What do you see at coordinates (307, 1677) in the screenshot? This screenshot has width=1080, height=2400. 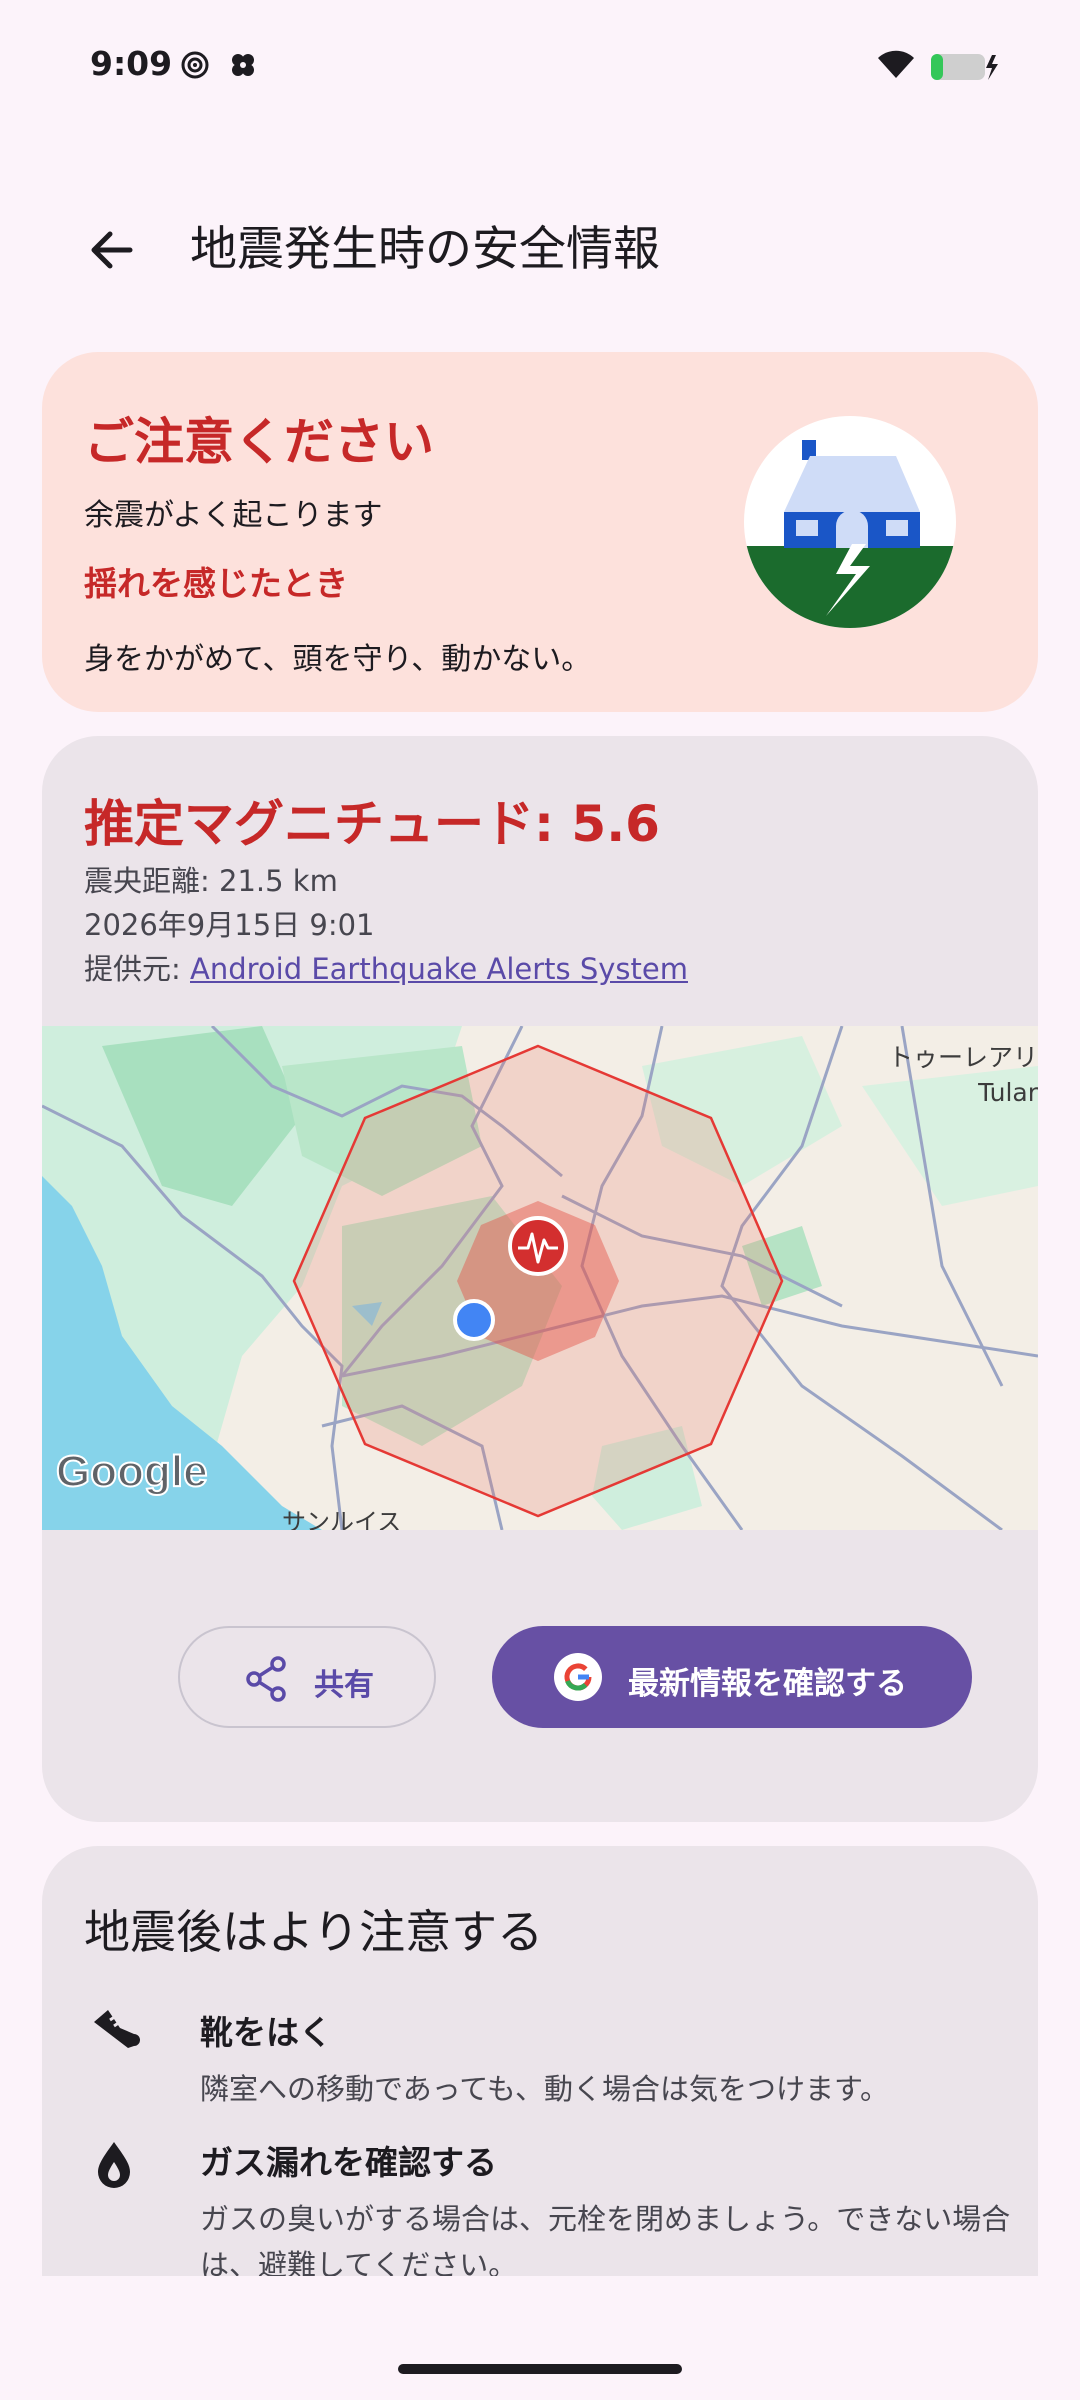 I see `share-button: 共有` at bounding box center [307, 1677].